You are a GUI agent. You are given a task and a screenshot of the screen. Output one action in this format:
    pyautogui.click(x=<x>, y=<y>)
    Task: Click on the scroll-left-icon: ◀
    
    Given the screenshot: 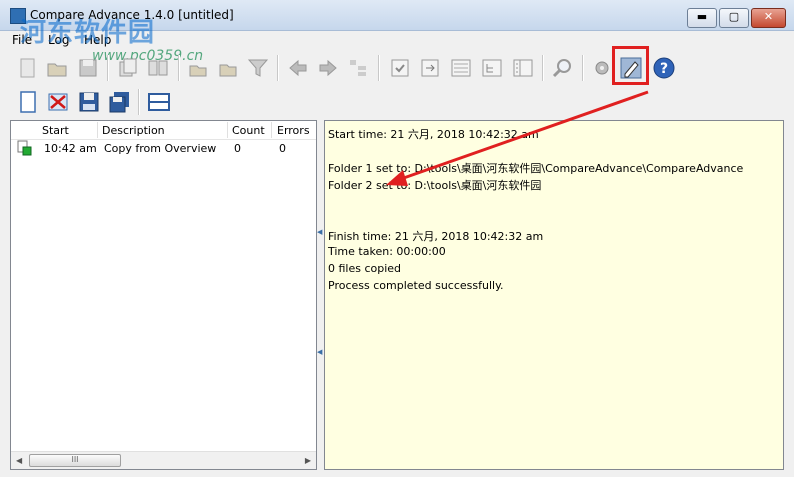 What is the action you would take?
    pyautogui.click(x=19, y=460)
    